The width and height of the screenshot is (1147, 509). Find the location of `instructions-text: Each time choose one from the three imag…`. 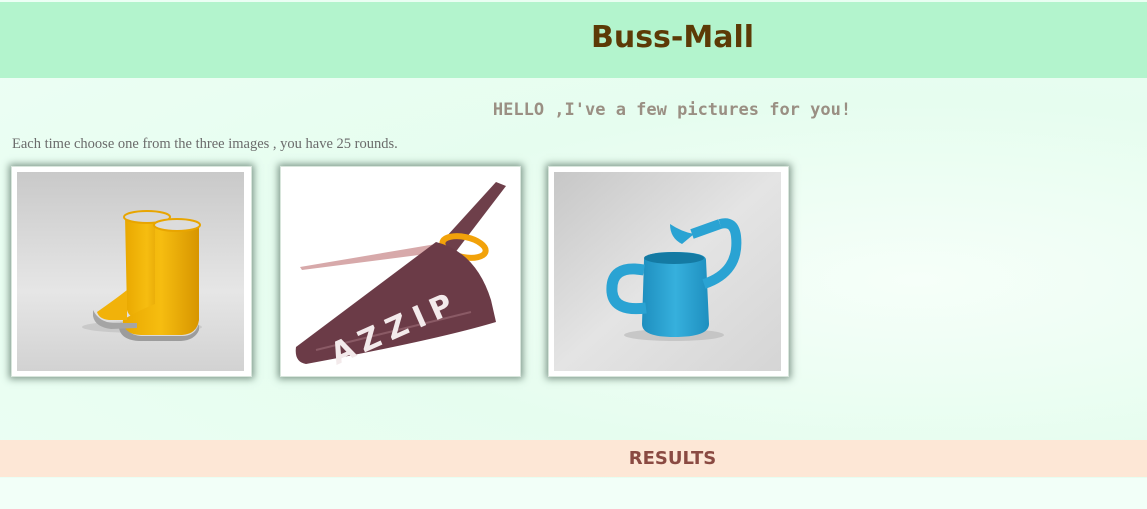

instructions-text: Each time choose one from the three imag… is located at coordinates (205, 144).